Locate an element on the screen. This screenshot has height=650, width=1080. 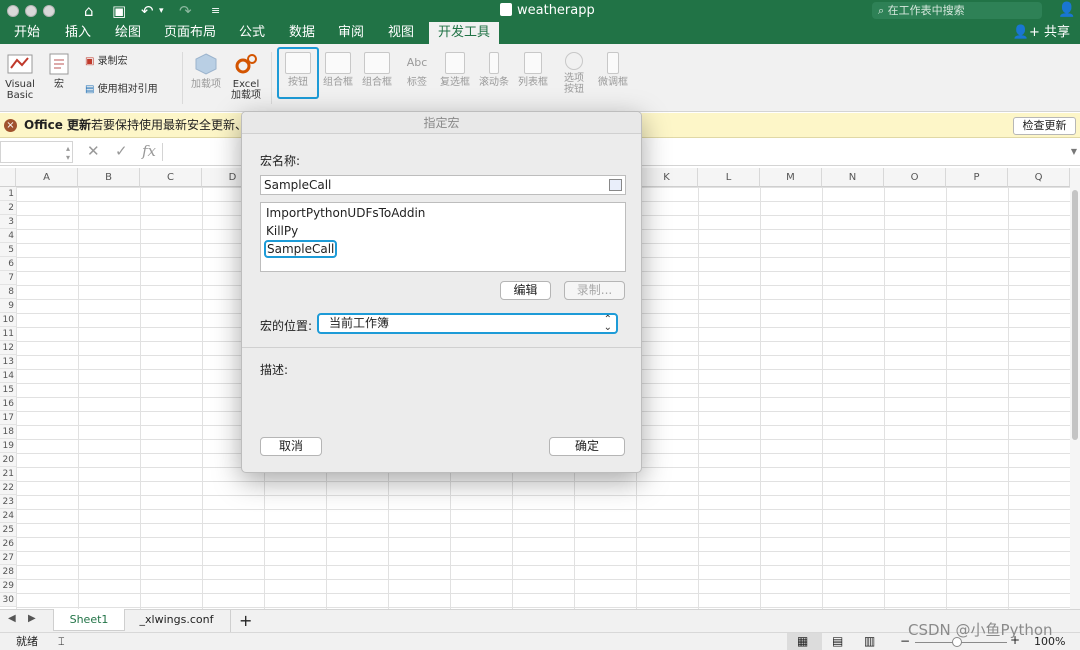
visual-basic-button: Visual Basic is located at coordinates (20, 76).